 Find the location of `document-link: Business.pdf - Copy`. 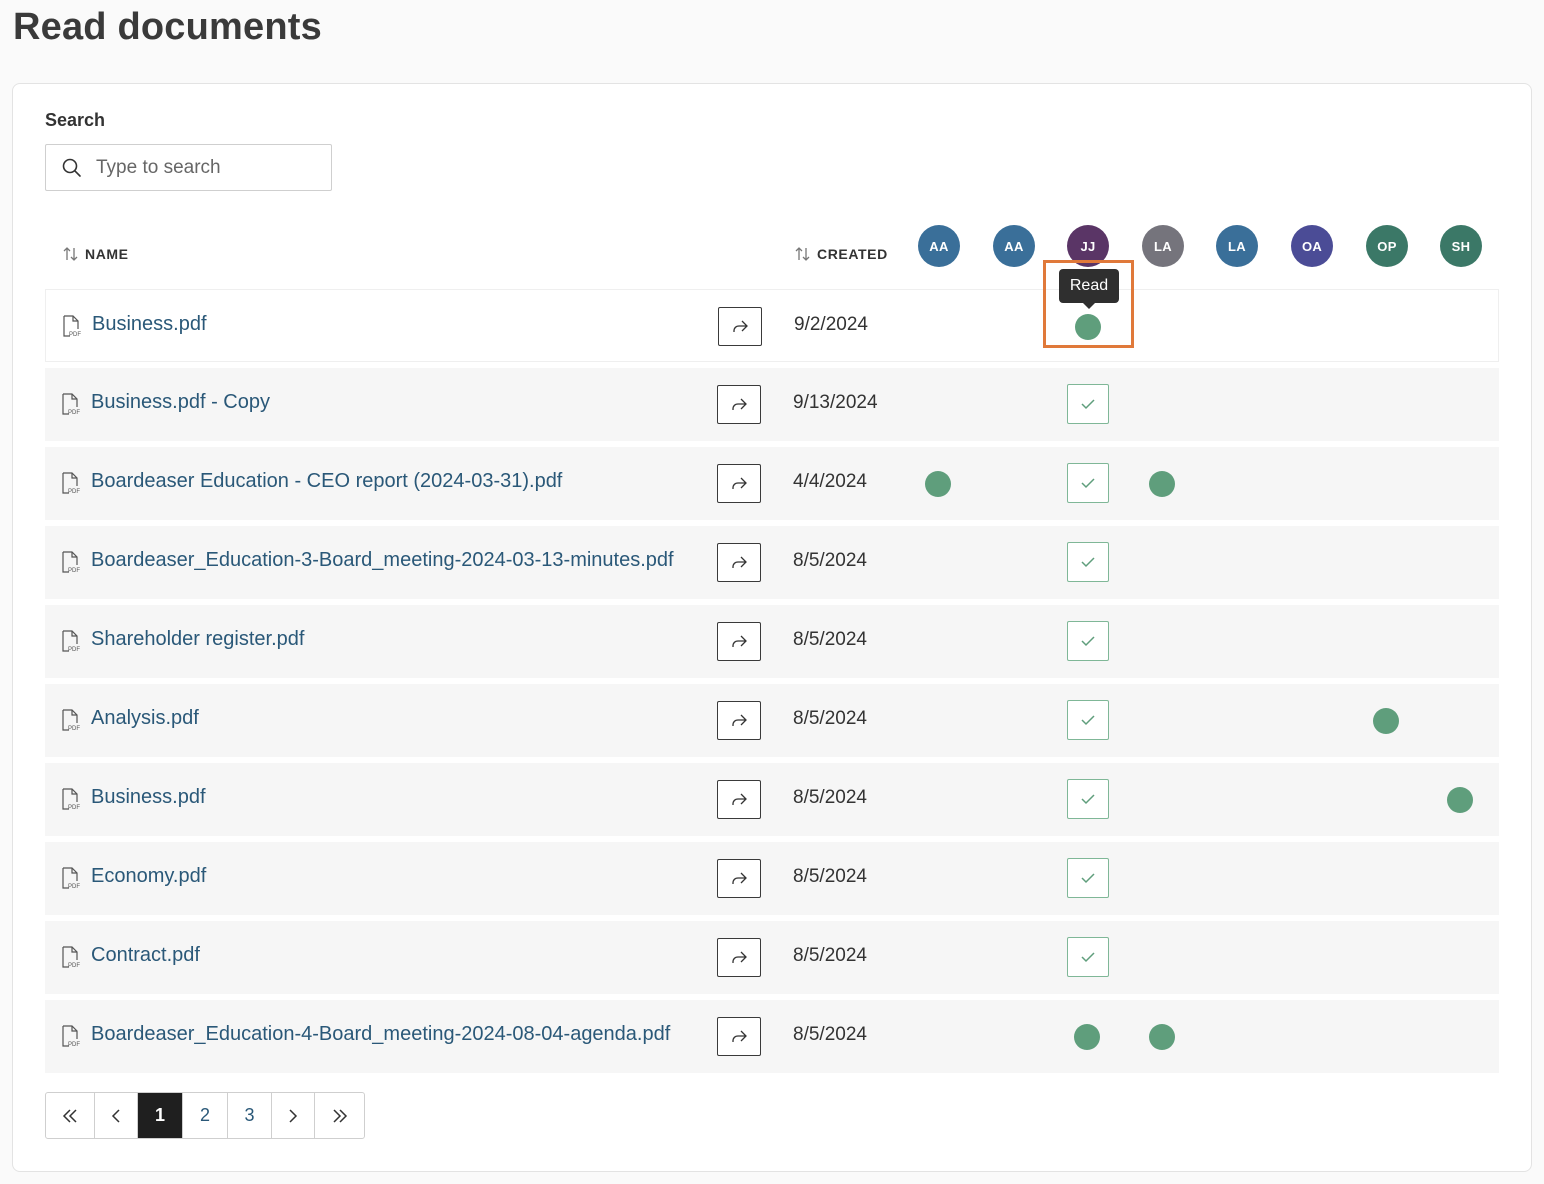

document-link: Business.pdf - Copy is located at coordinates (180, 402).